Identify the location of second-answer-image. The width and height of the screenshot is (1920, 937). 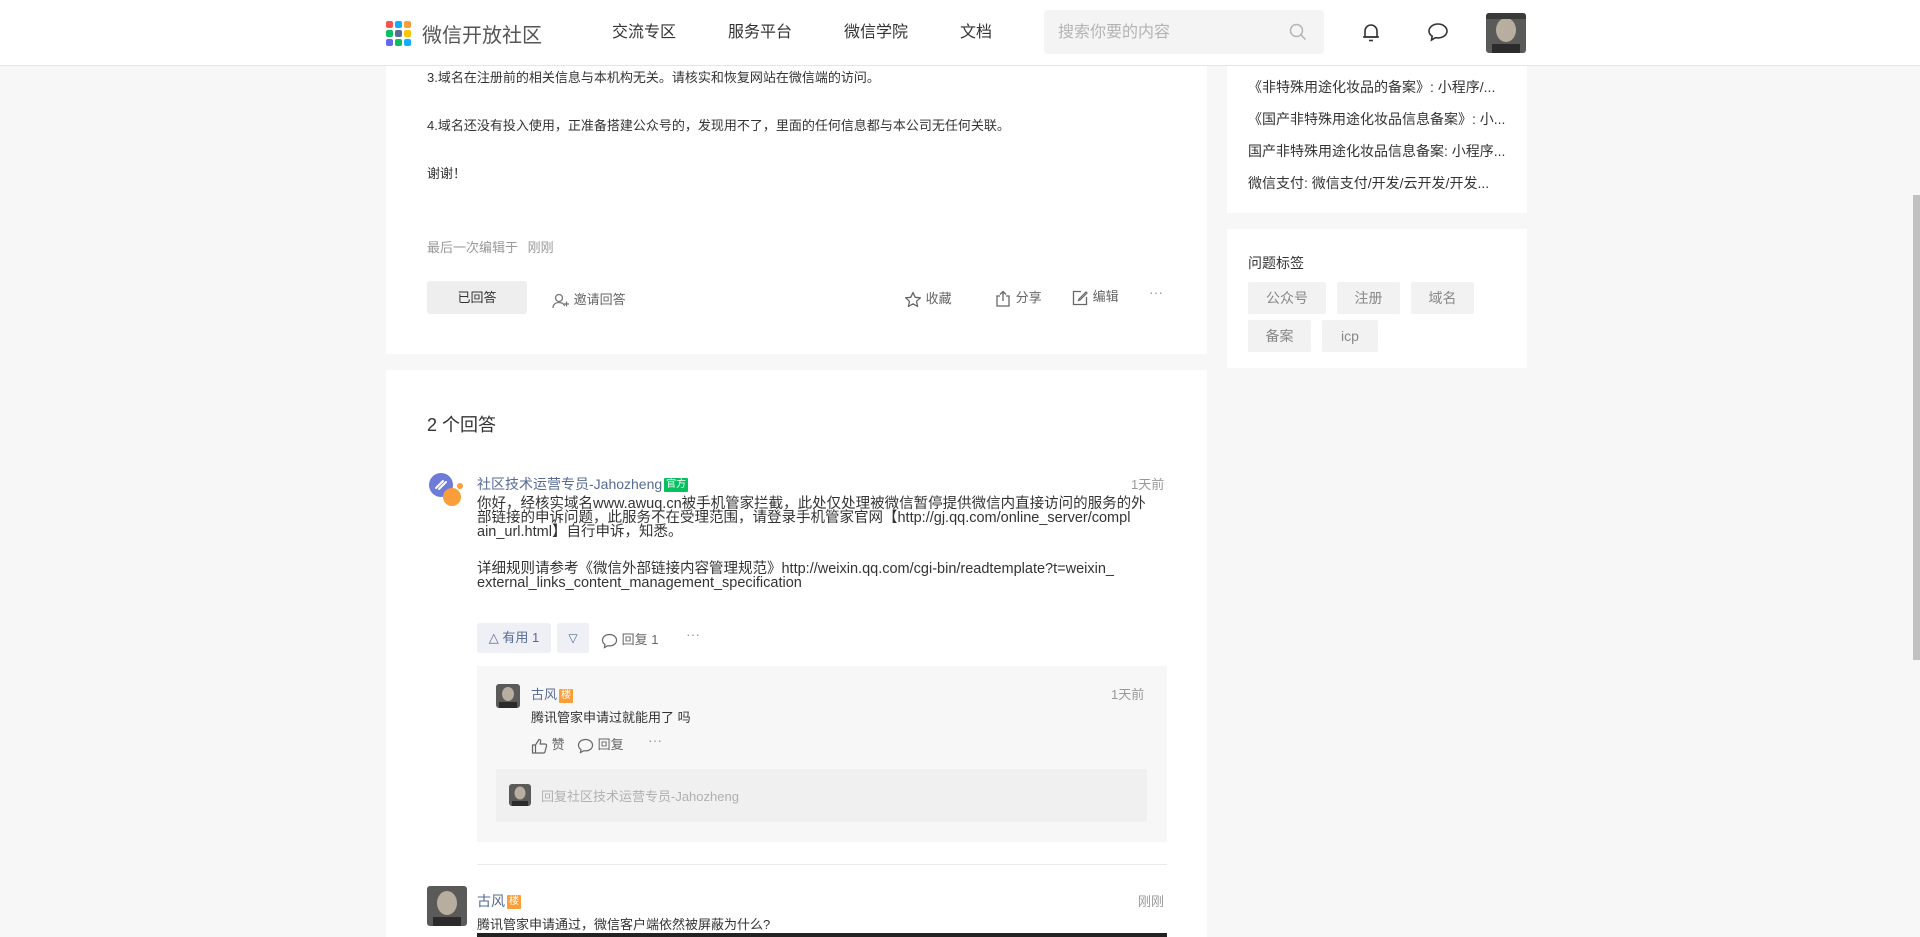
(822, 935).